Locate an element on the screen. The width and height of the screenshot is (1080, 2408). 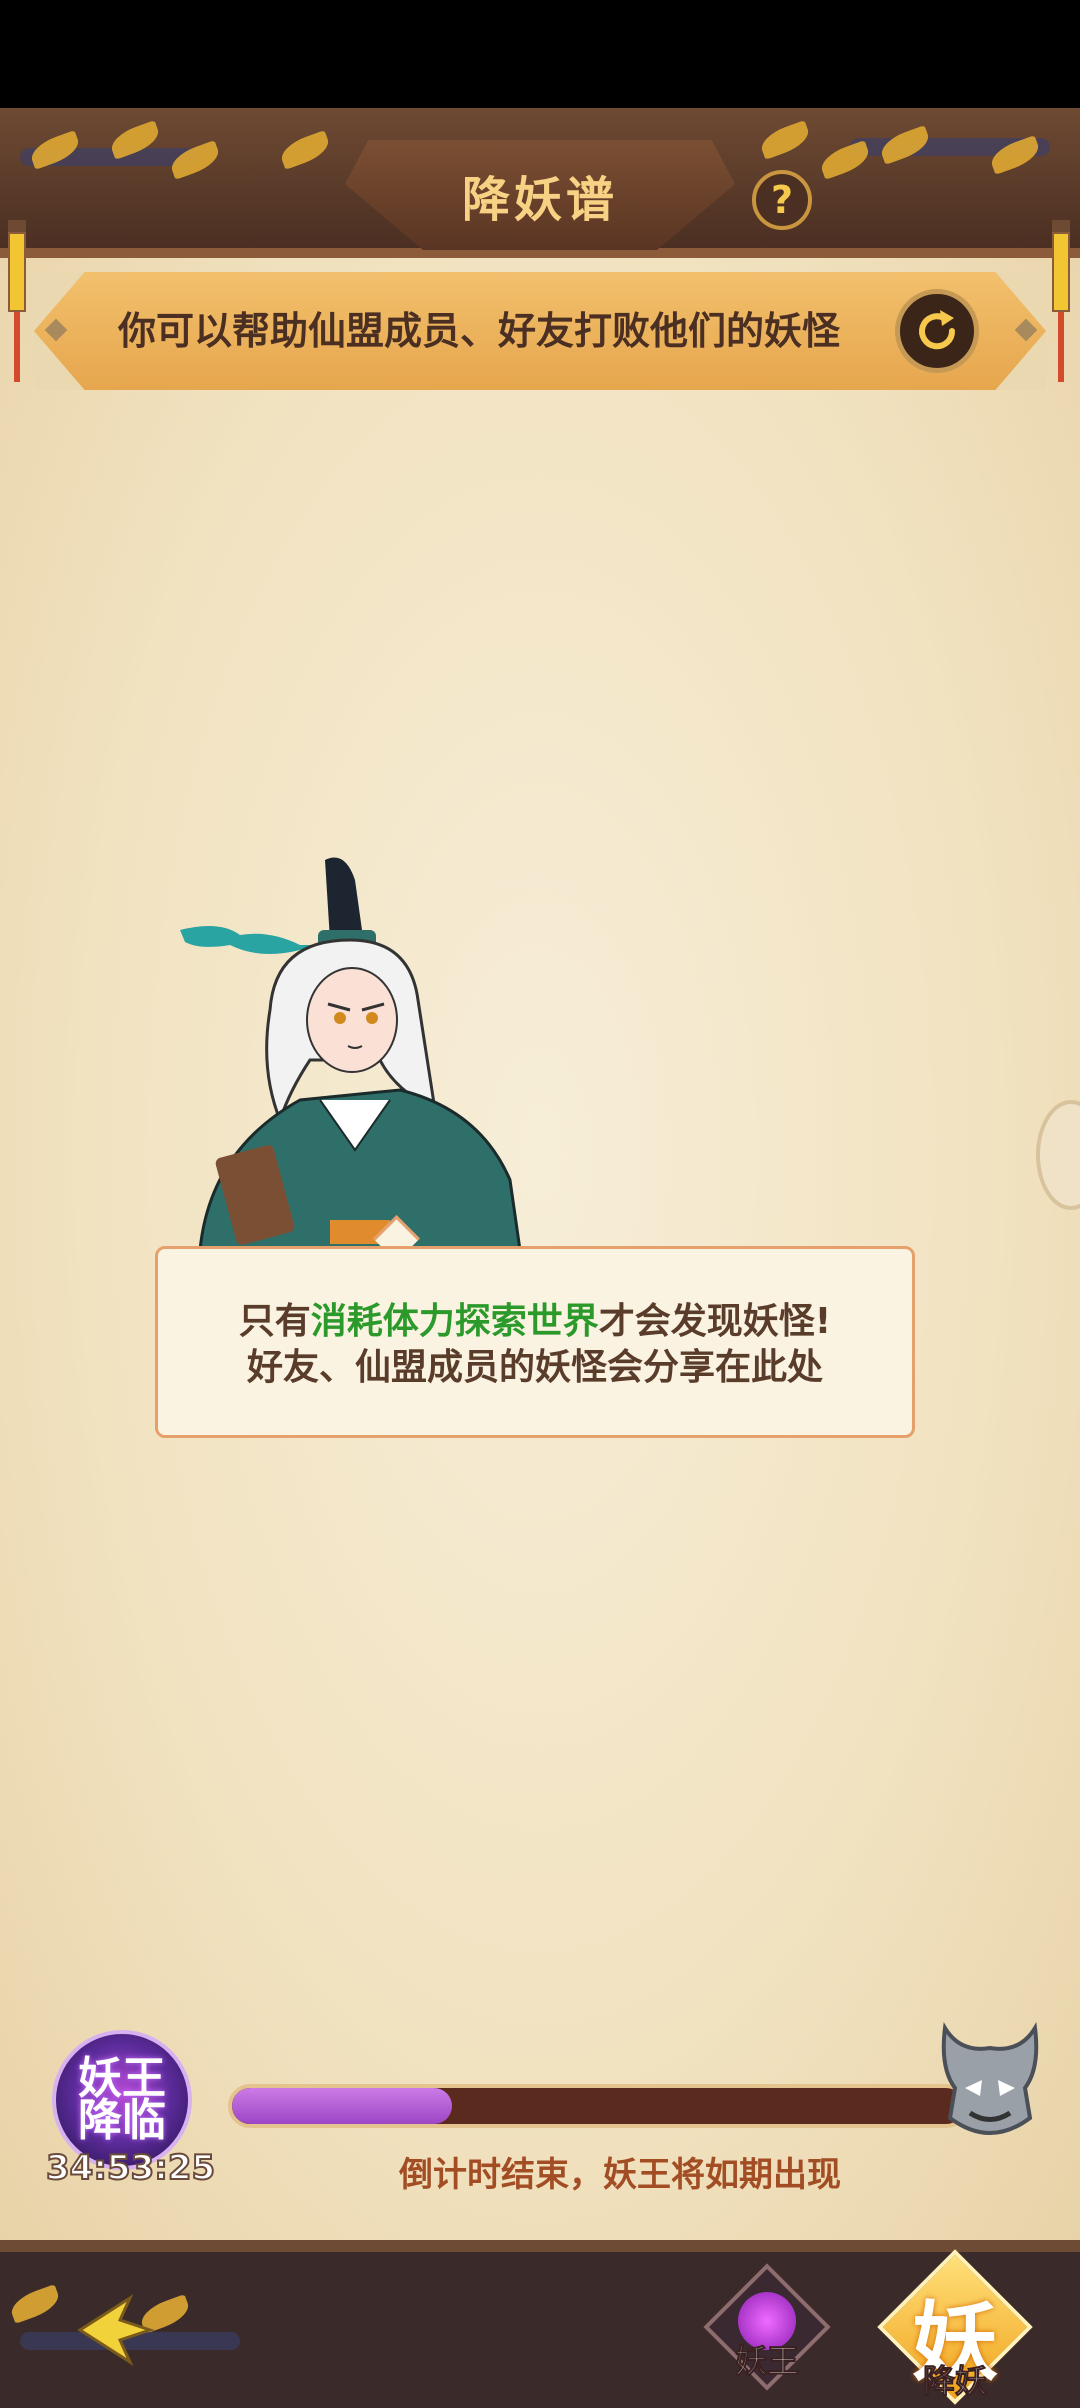
hint-speech-box: 只有消耗体力探索世界才会发现妖怪! 好友、仙盟成员的妖怪会分享在此处 is located at coordinates (535, 1342).